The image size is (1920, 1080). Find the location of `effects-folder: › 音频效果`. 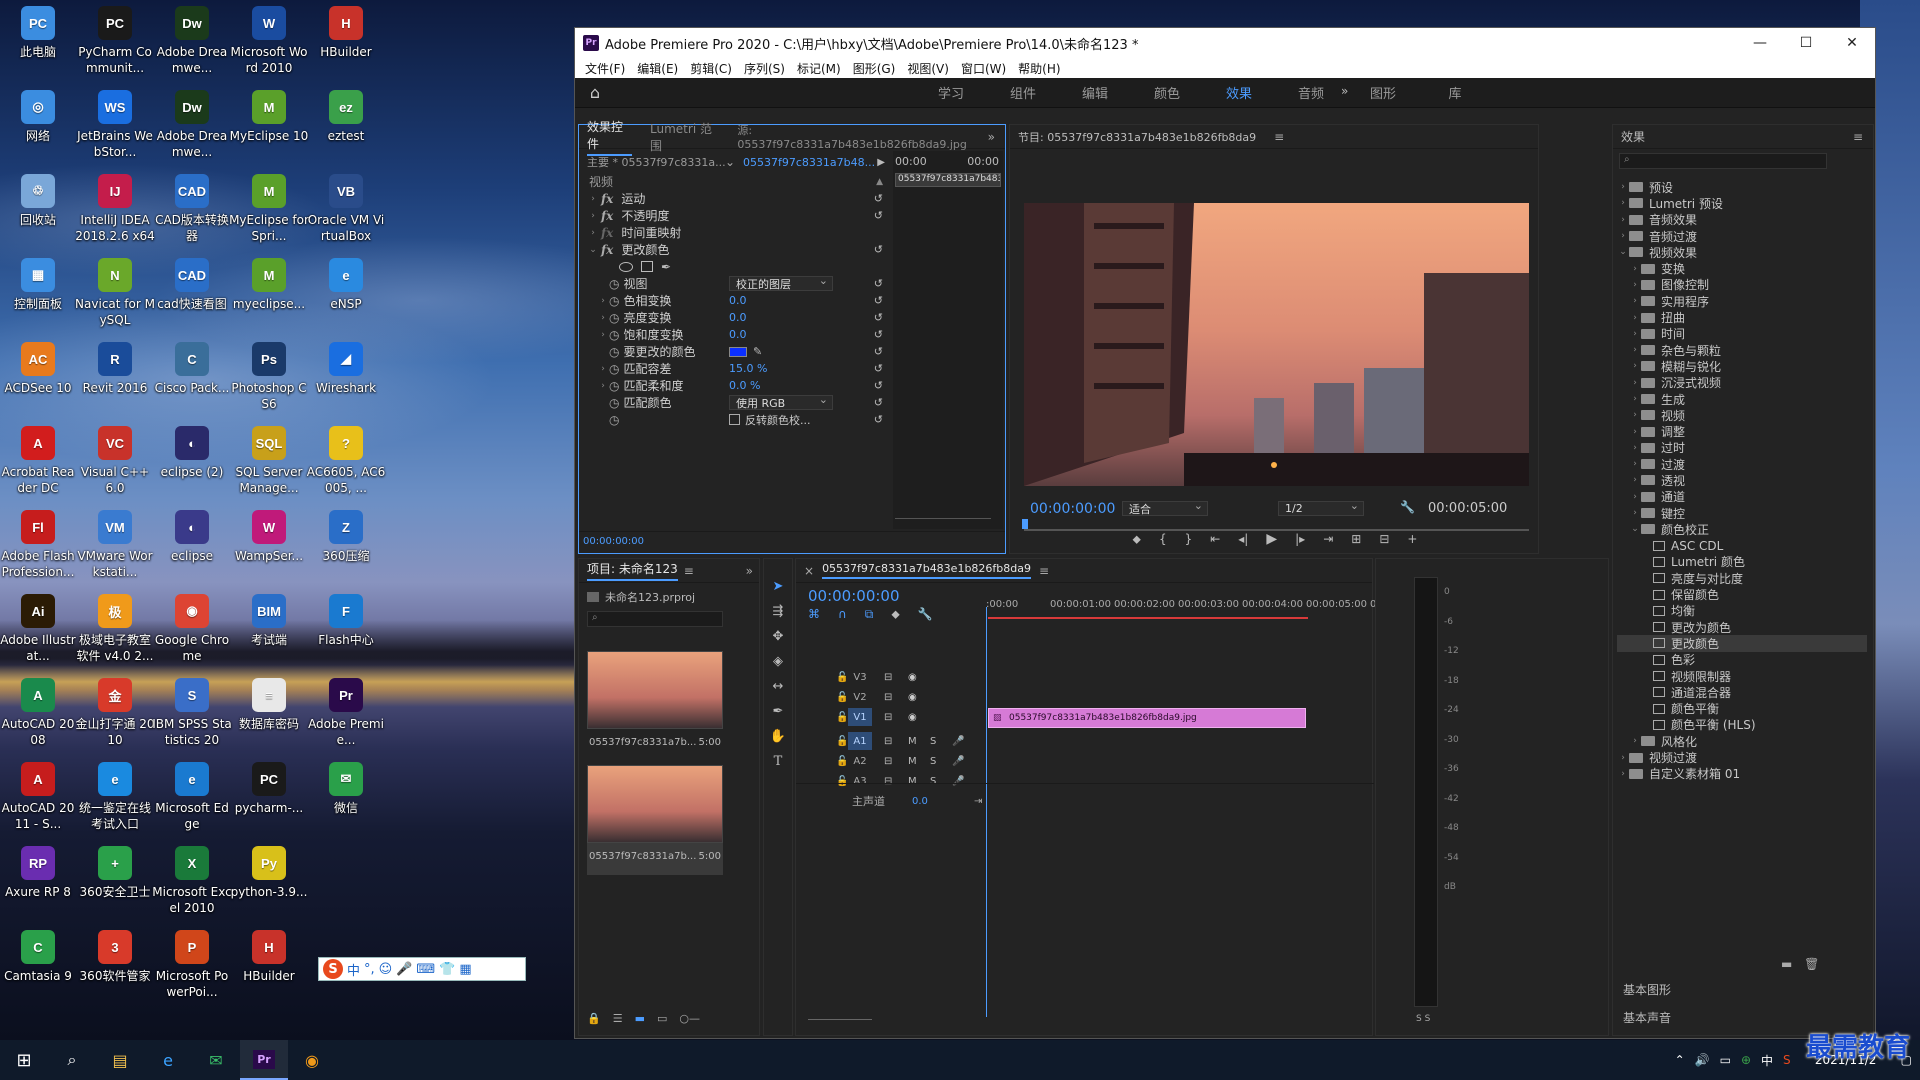

effects-folder: › 音频效果 is located at coordinates (1742, 220).